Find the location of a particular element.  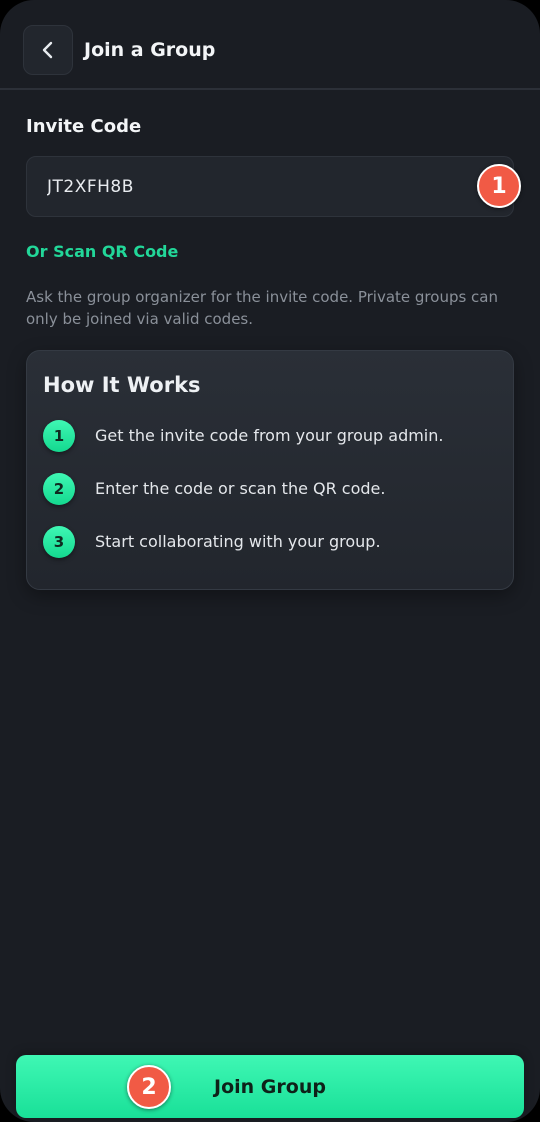

back-button is located at coordinates (48, 50).